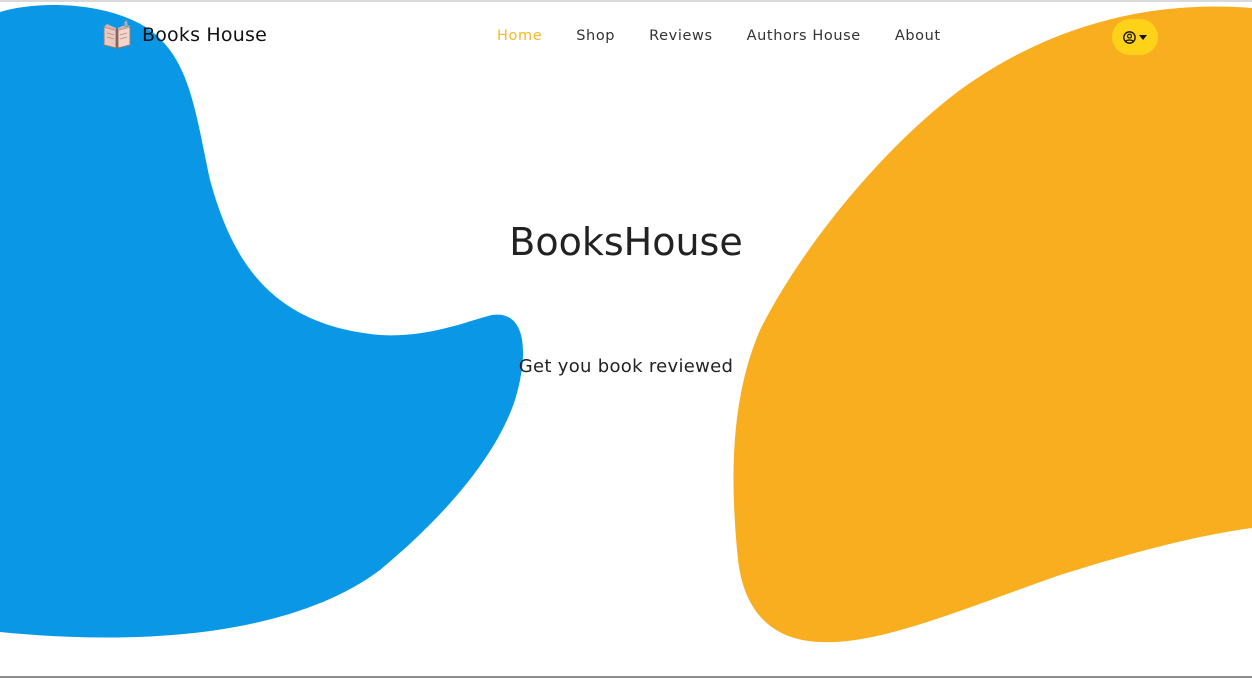  What do you see at coordinates (626, 242) in the screenshot?
I see `hero-title: BooksHouse` at bounding box center [626, 242].